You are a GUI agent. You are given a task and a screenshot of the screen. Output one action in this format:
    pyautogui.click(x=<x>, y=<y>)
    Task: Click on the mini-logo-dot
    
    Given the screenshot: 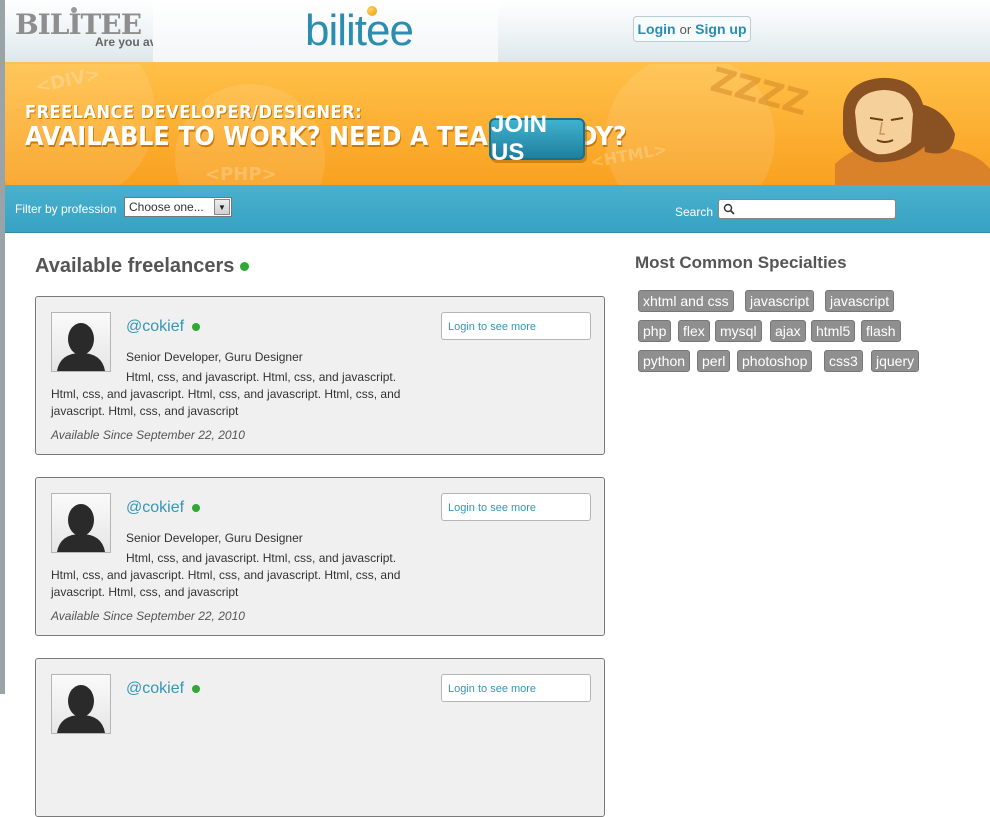 What is the action you would take?
    pyautogui.click(x=74, y=10)
    